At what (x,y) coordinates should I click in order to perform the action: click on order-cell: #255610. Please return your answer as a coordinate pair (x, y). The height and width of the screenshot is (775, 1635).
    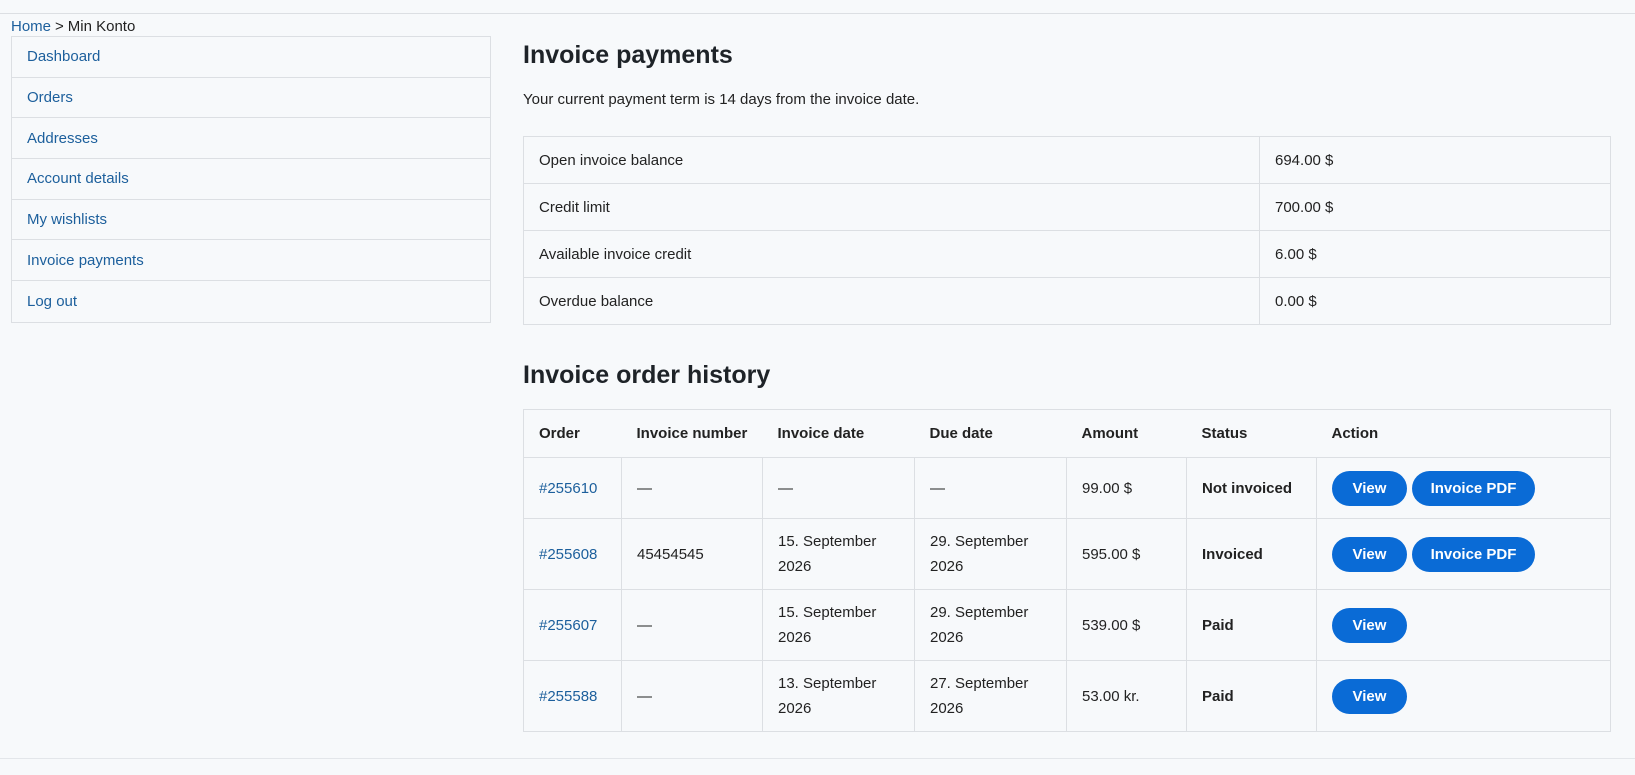
    Looking at the image, I should click on (572, 488).